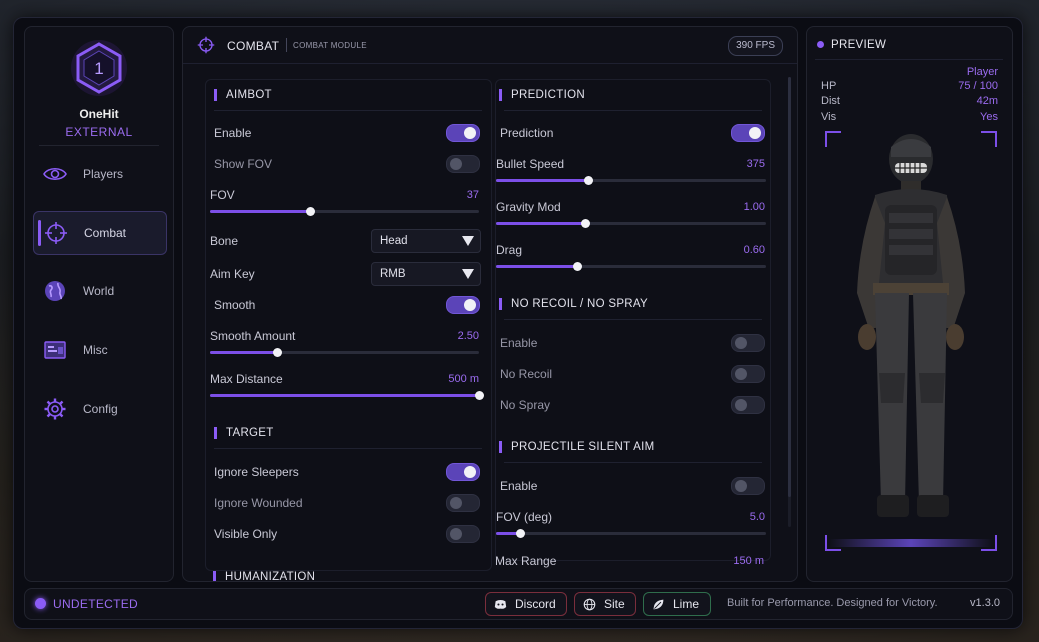  Describe the element at coordinates (748, 405) in the screenshot. I see `no-spray-toggle` at that location.